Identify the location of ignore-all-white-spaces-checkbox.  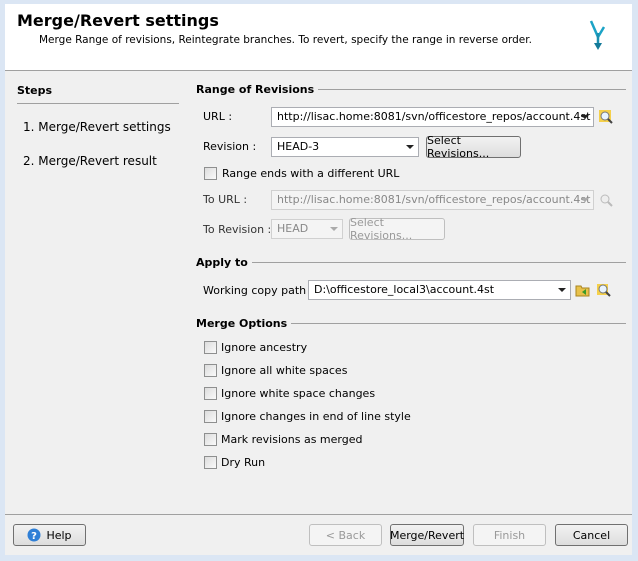
(210, 370).